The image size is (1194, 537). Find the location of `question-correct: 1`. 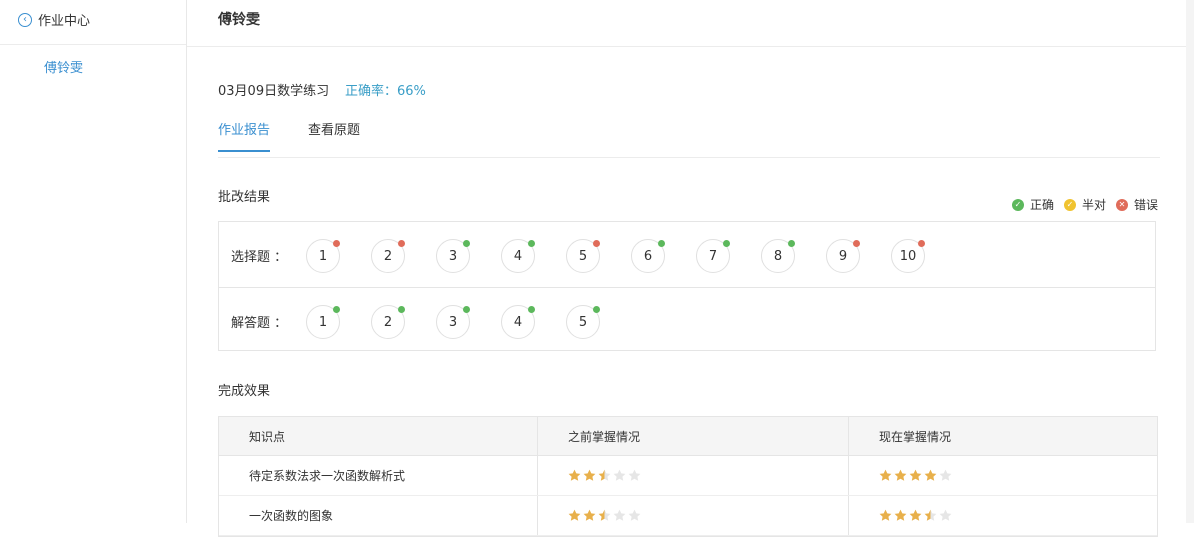

question-correct: 1 is located at coordinates (323, 322).